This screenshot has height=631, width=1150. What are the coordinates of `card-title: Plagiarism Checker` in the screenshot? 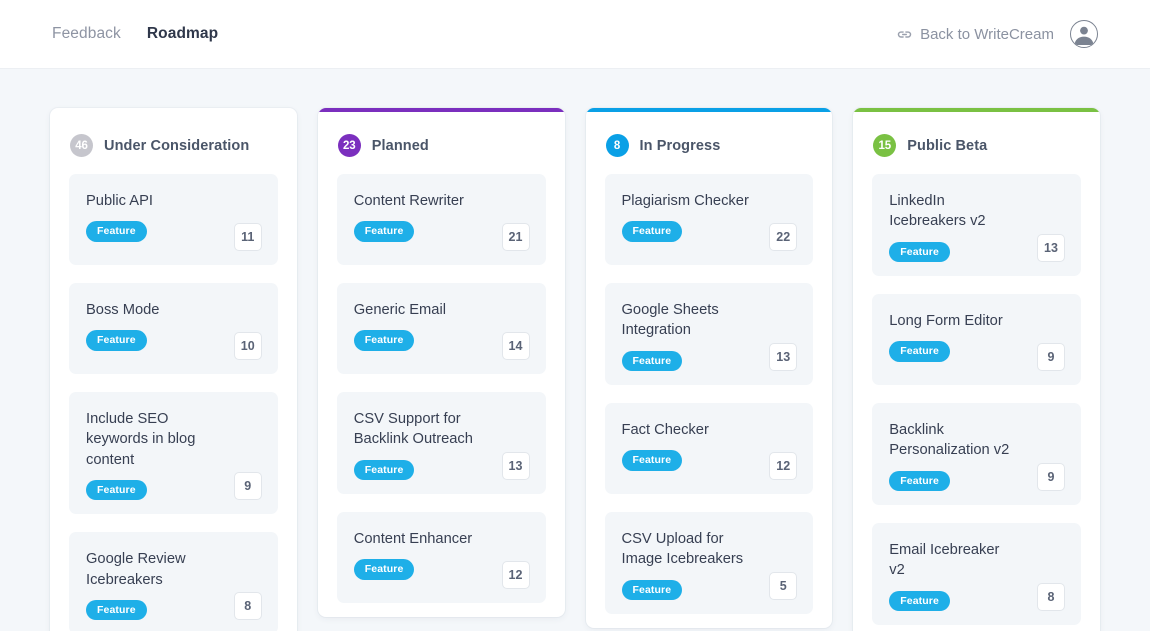 It's located at (685, 201).